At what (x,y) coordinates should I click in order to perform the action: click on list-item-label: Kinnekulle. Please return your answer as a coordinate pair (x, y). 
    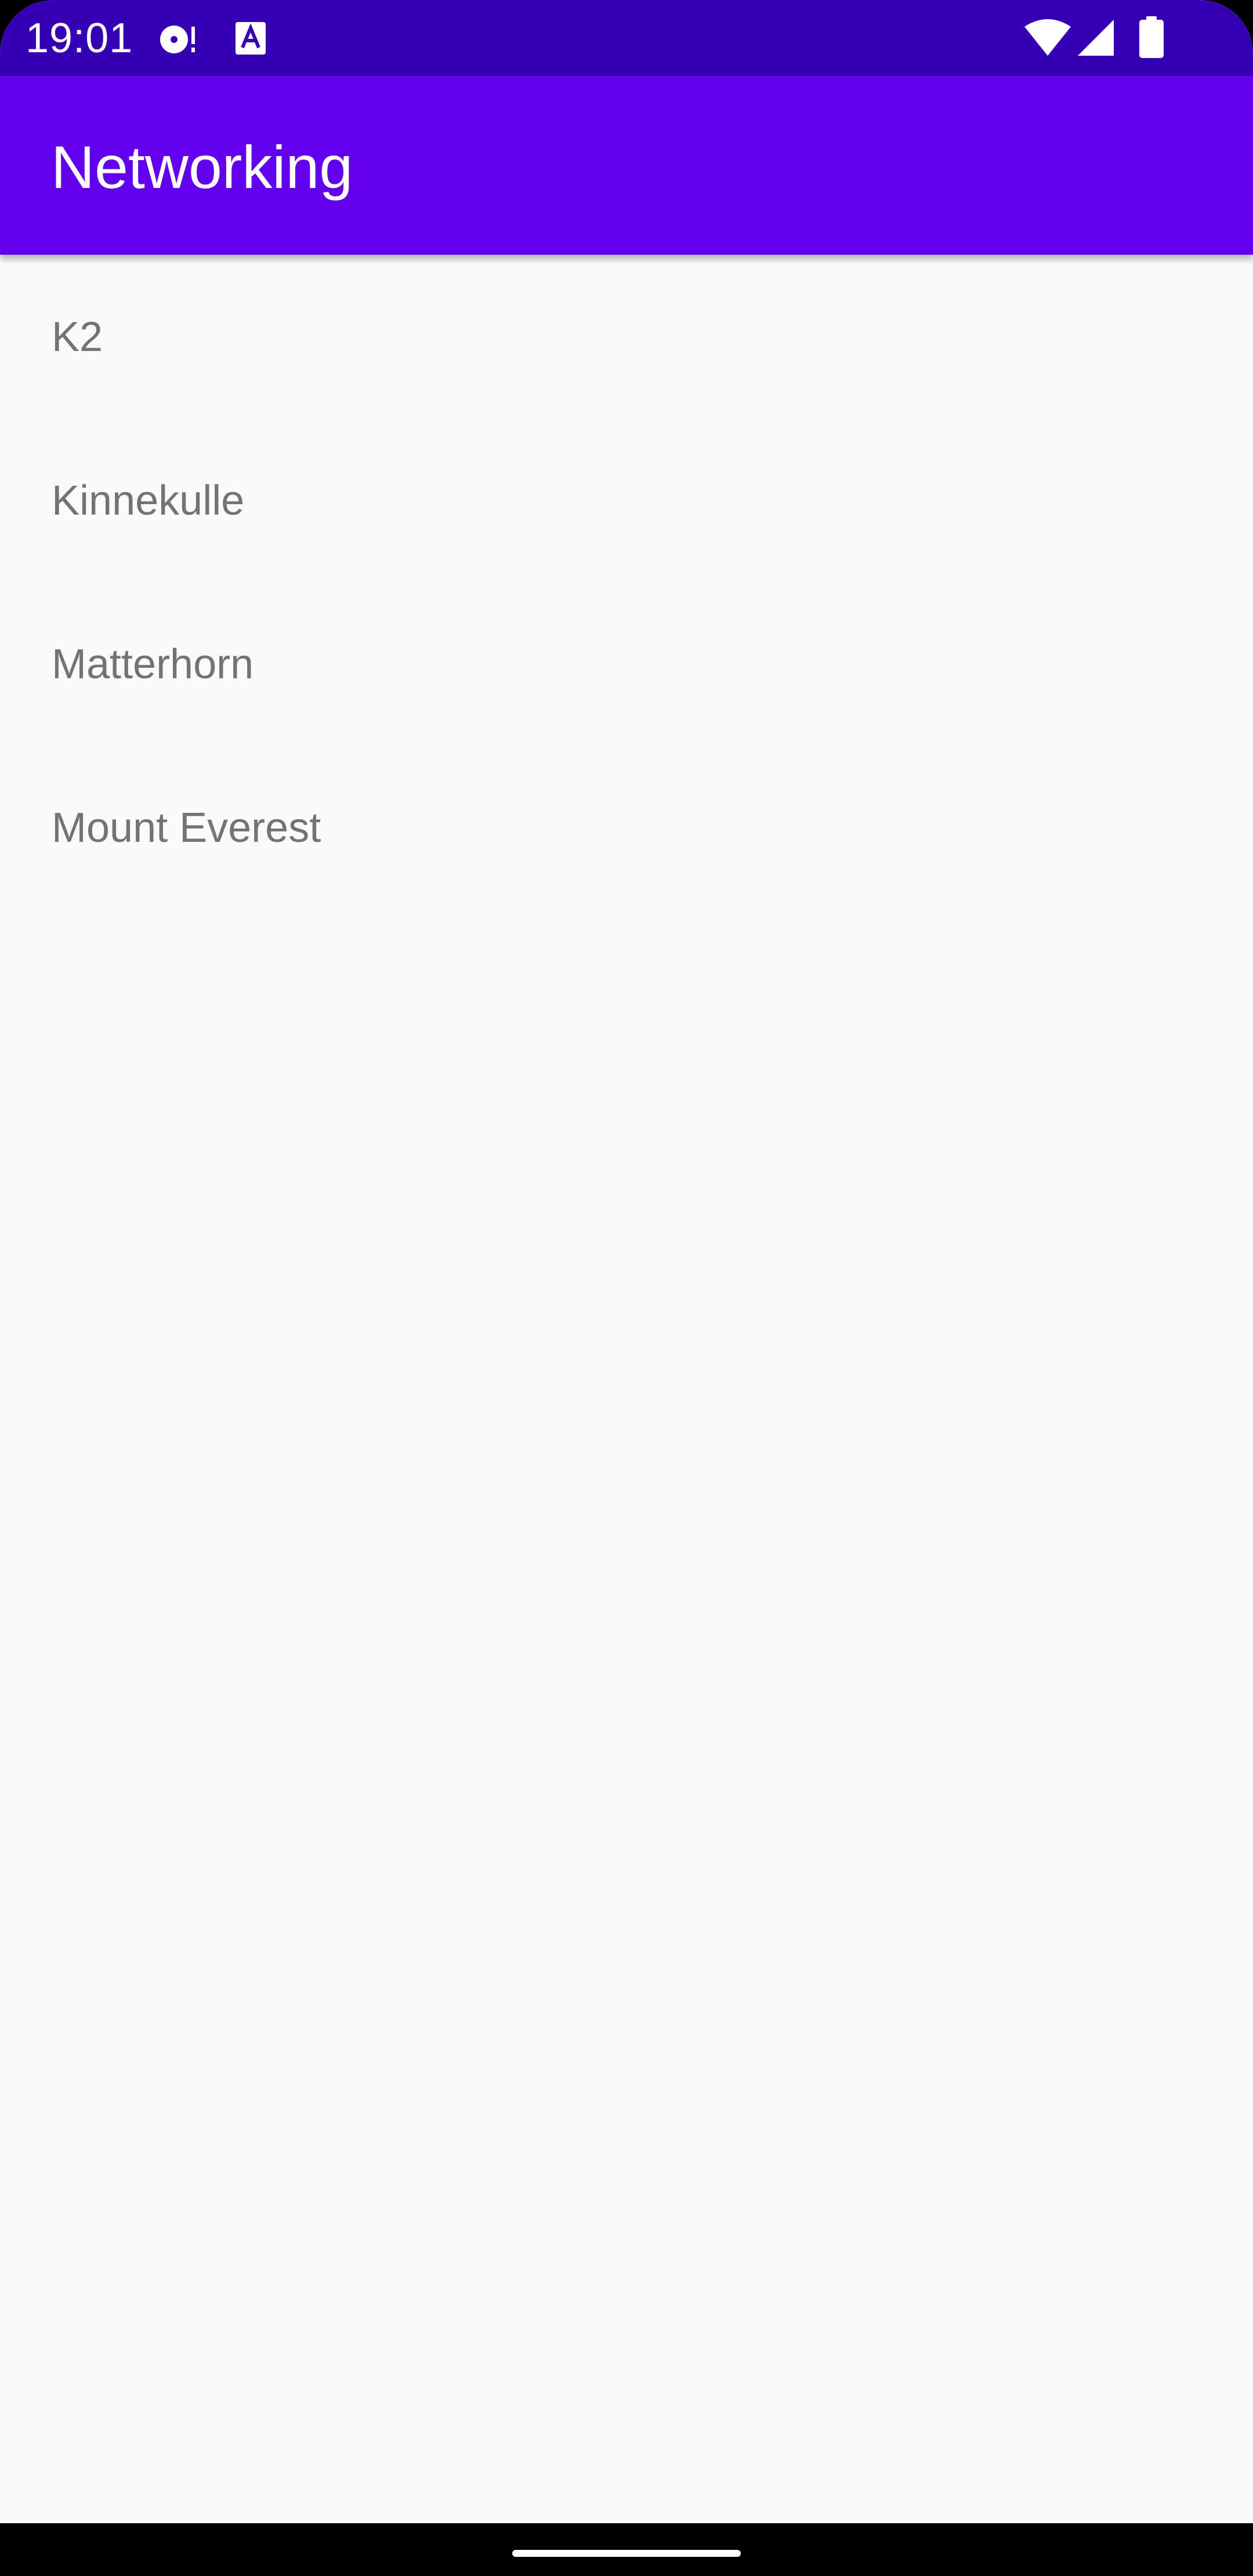
    Looking at the image, I should click on (148, 500).